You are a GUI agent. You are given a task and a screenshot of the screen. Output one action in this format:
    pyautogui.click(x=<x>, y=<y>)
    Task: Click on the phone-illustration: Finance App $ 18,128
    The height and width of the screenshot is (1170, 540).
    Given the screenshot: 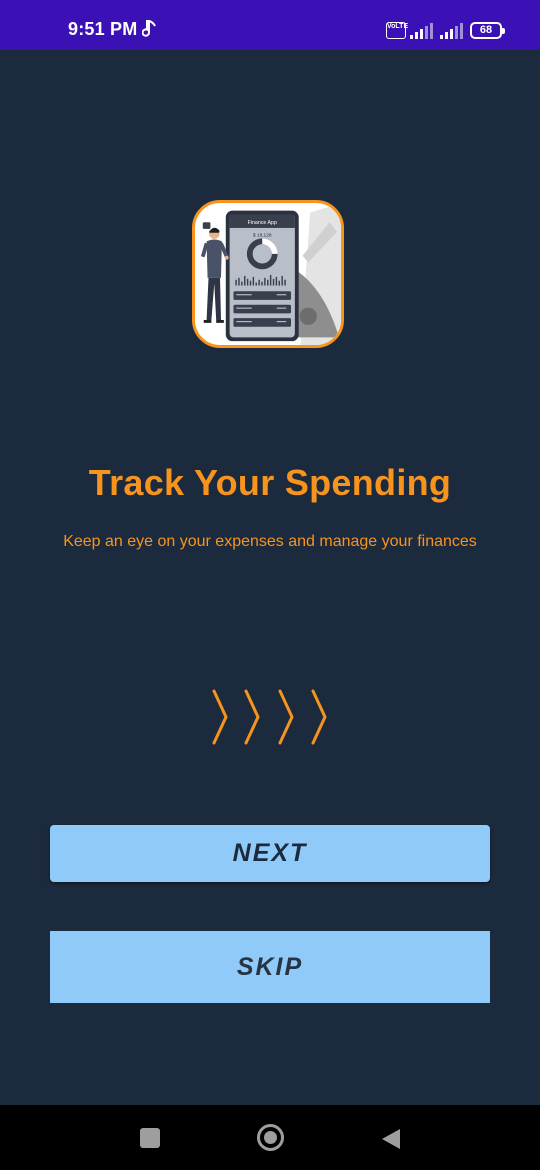 What is the action you would take?
    pyautogui.click(x=270, y=274)
    